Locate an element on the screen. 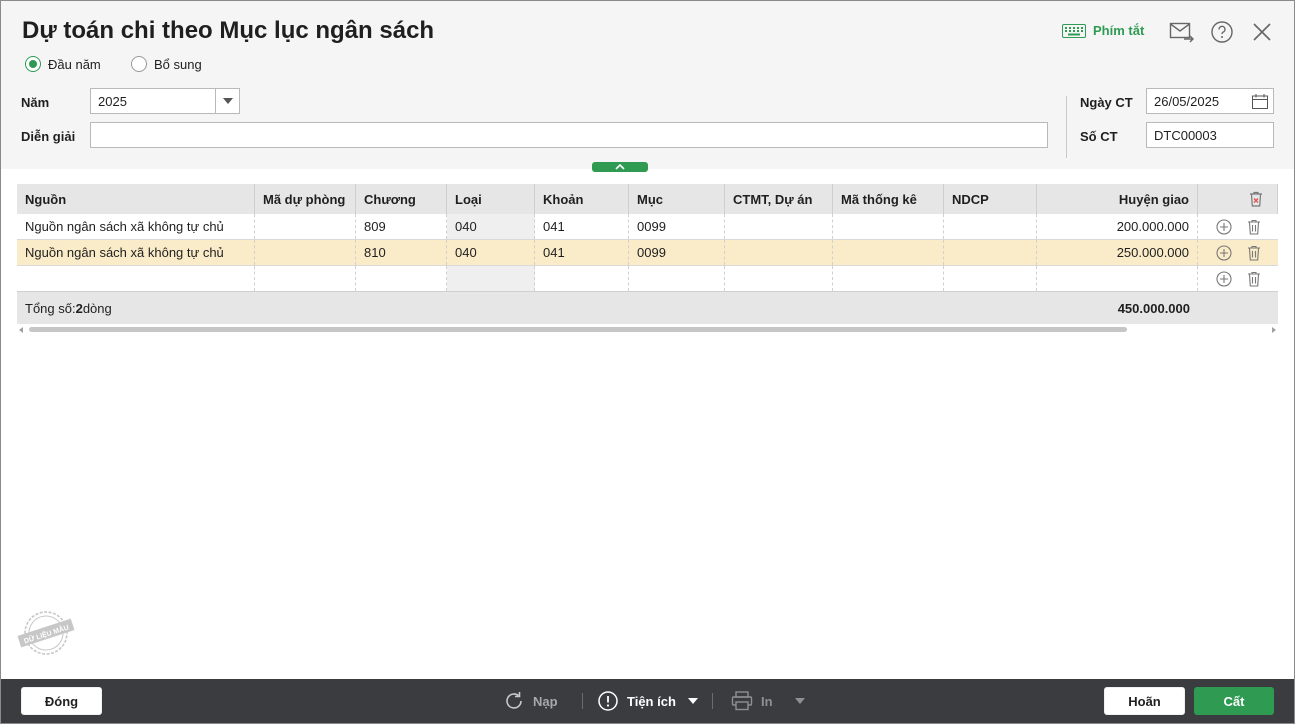 The image size is (1295, 724). collapse-header-button is located at coordinates (620, 167).